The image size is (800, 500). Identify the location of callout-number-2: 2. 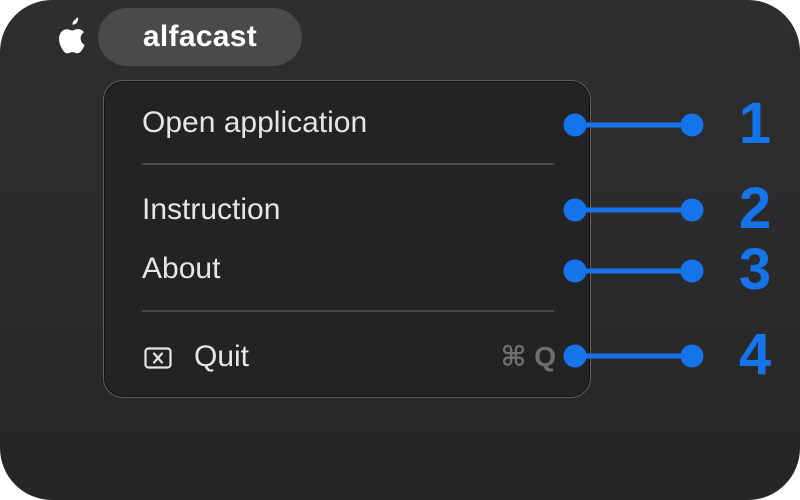
(755, 208).